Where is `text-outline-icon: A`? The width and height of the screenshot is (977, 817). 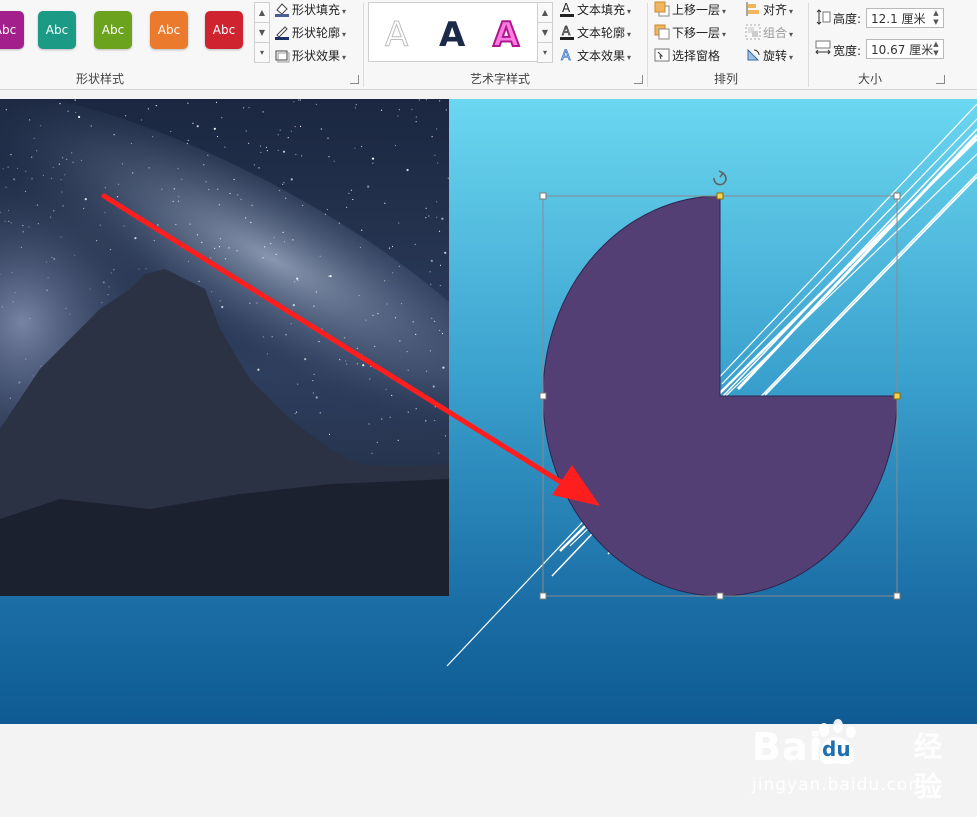 text-outline-icon: A is located at coordinates (567, 32).